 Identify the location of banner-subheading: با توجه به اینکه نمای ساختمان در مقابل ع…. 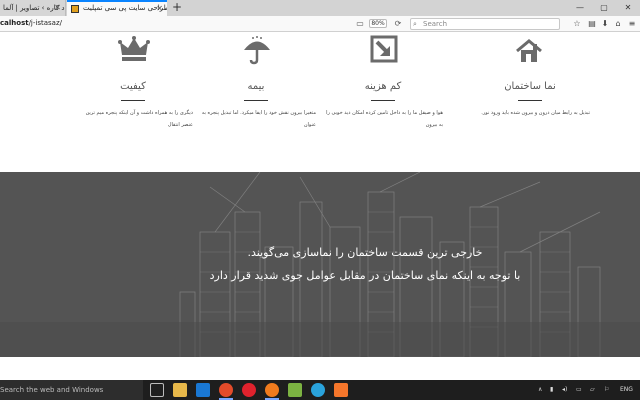
(365, 275).